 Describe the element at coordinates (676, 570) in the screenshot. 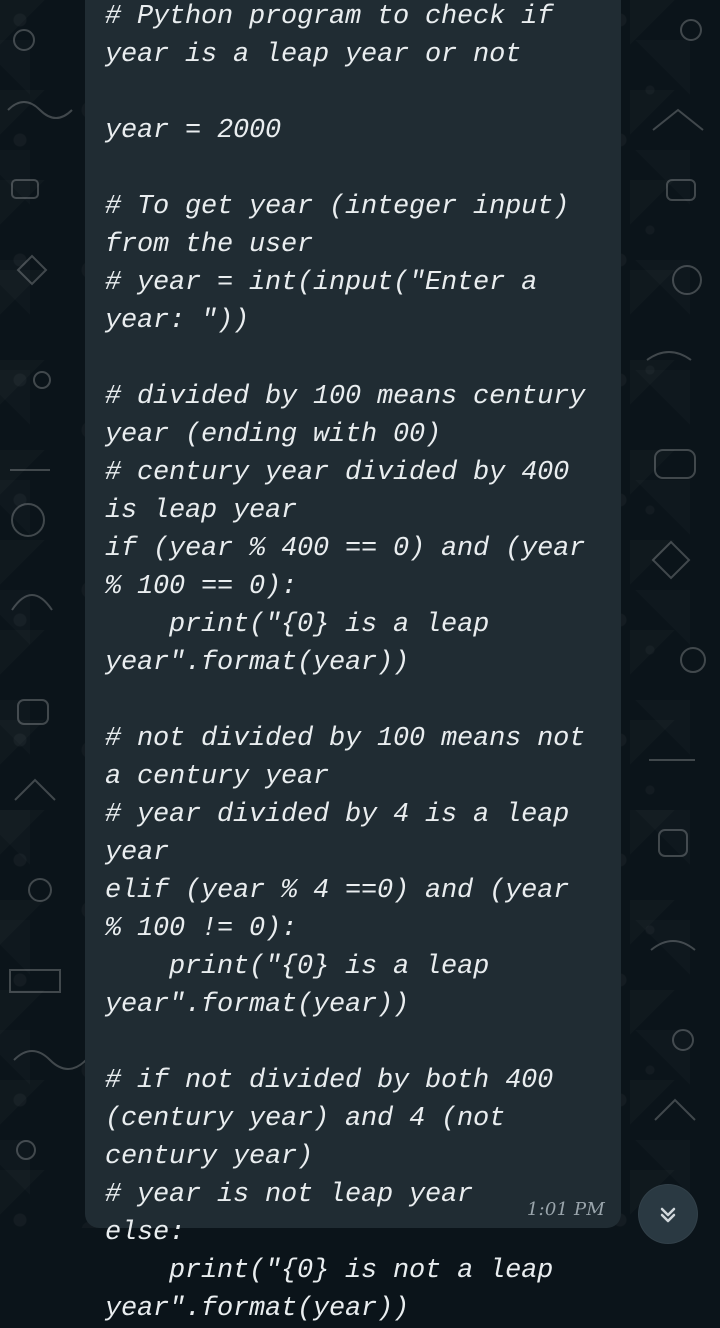

I see `wallpaper-doodle-right` at that location.